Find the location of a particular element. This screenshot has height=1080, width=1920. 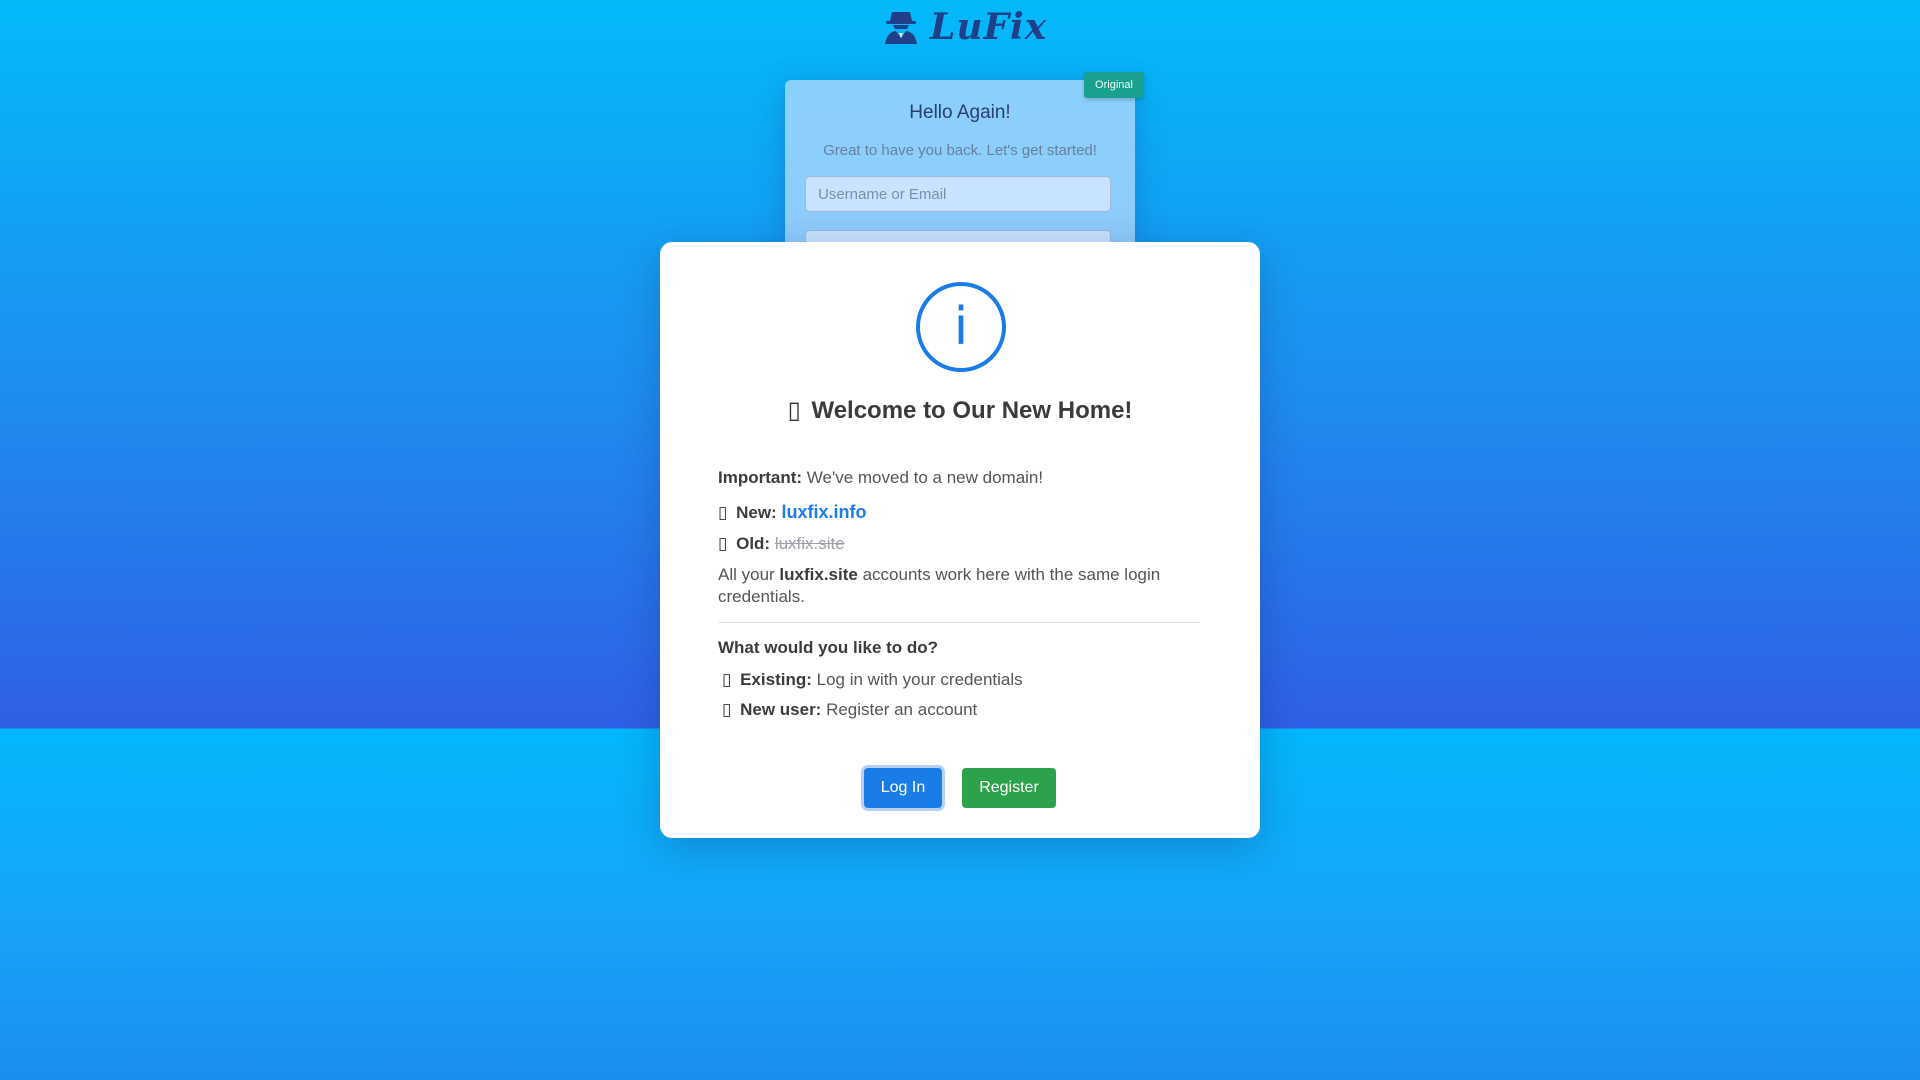

accounts-domain: luxfix.site is located at coordinates (818, 574).